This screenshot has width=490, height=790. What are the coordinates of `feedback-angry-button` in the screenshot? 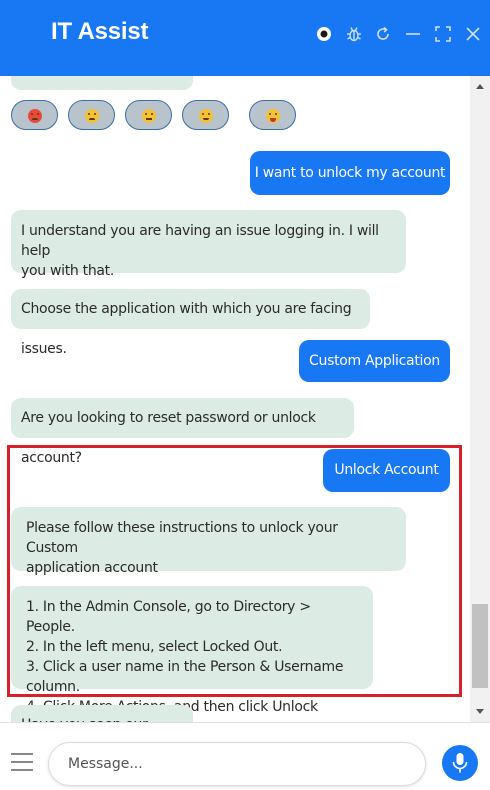 It's located at (34, 115).